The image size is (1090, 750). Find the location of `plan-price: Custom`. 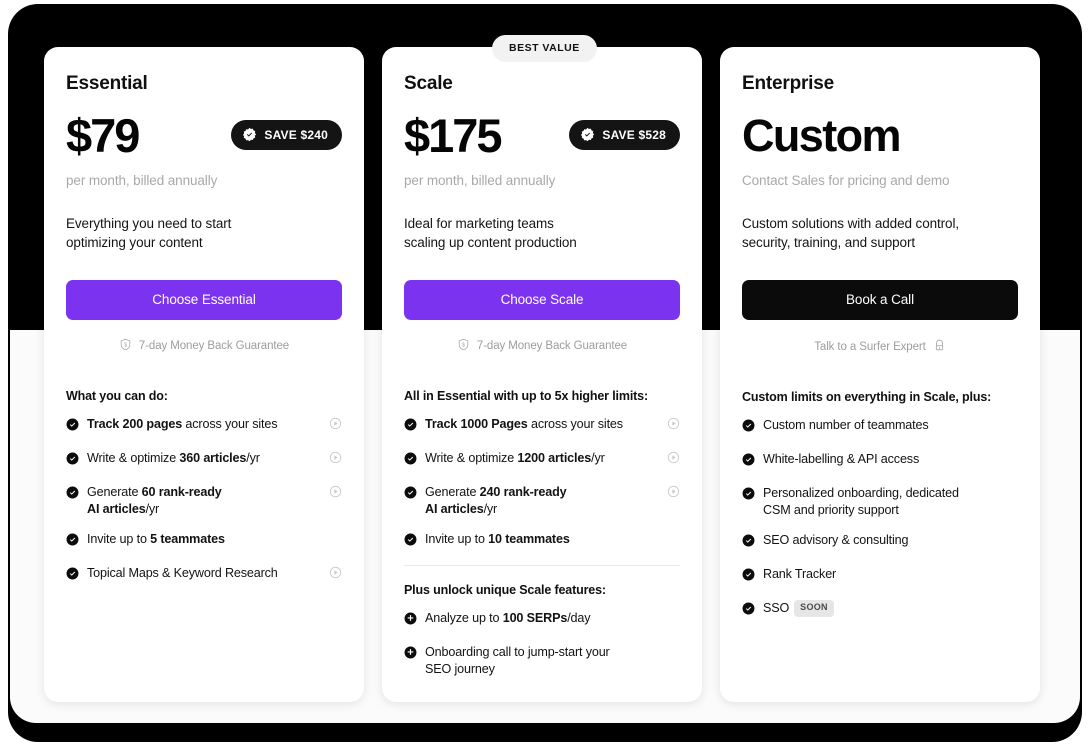

plan-price: Custom is located at coordinates (822, 135).